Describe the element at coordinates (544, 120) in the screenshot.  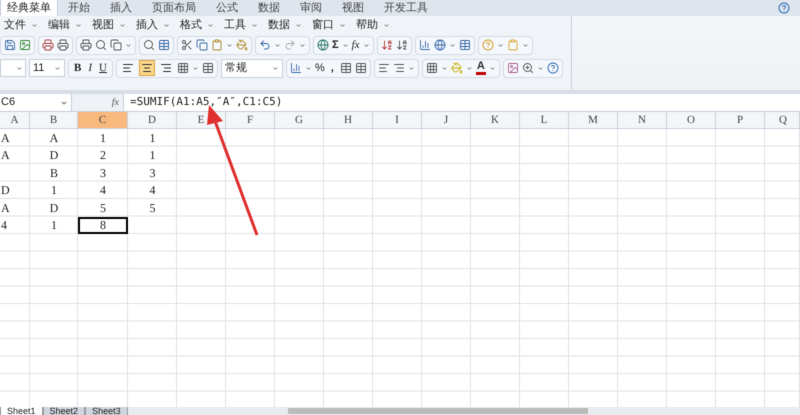
I see `column-header: L` at that location.